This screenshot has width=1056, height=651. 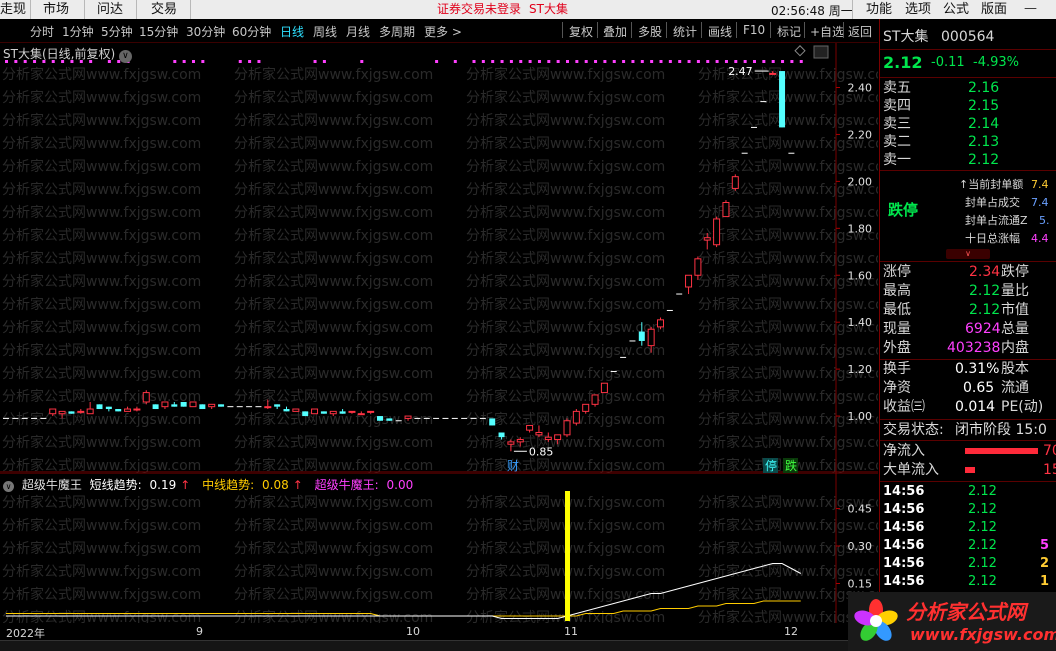 I want to click on period-multi: 多周期, so click(x=397, y=31).